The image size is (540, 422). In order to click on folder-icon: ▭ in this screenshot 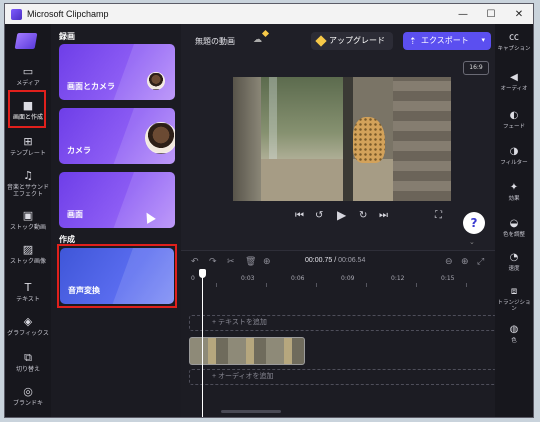, I will do `click(28, 71)`.